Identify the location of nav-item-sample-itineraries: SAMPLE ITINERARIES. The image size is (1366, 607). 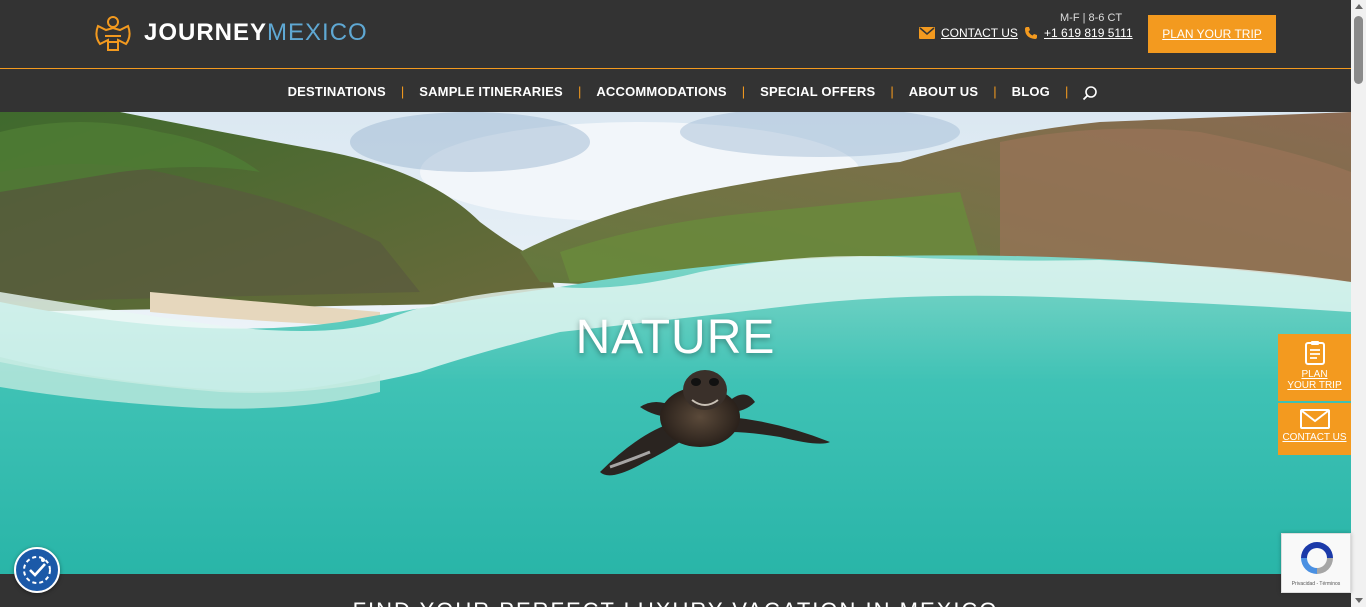
(491, 91).